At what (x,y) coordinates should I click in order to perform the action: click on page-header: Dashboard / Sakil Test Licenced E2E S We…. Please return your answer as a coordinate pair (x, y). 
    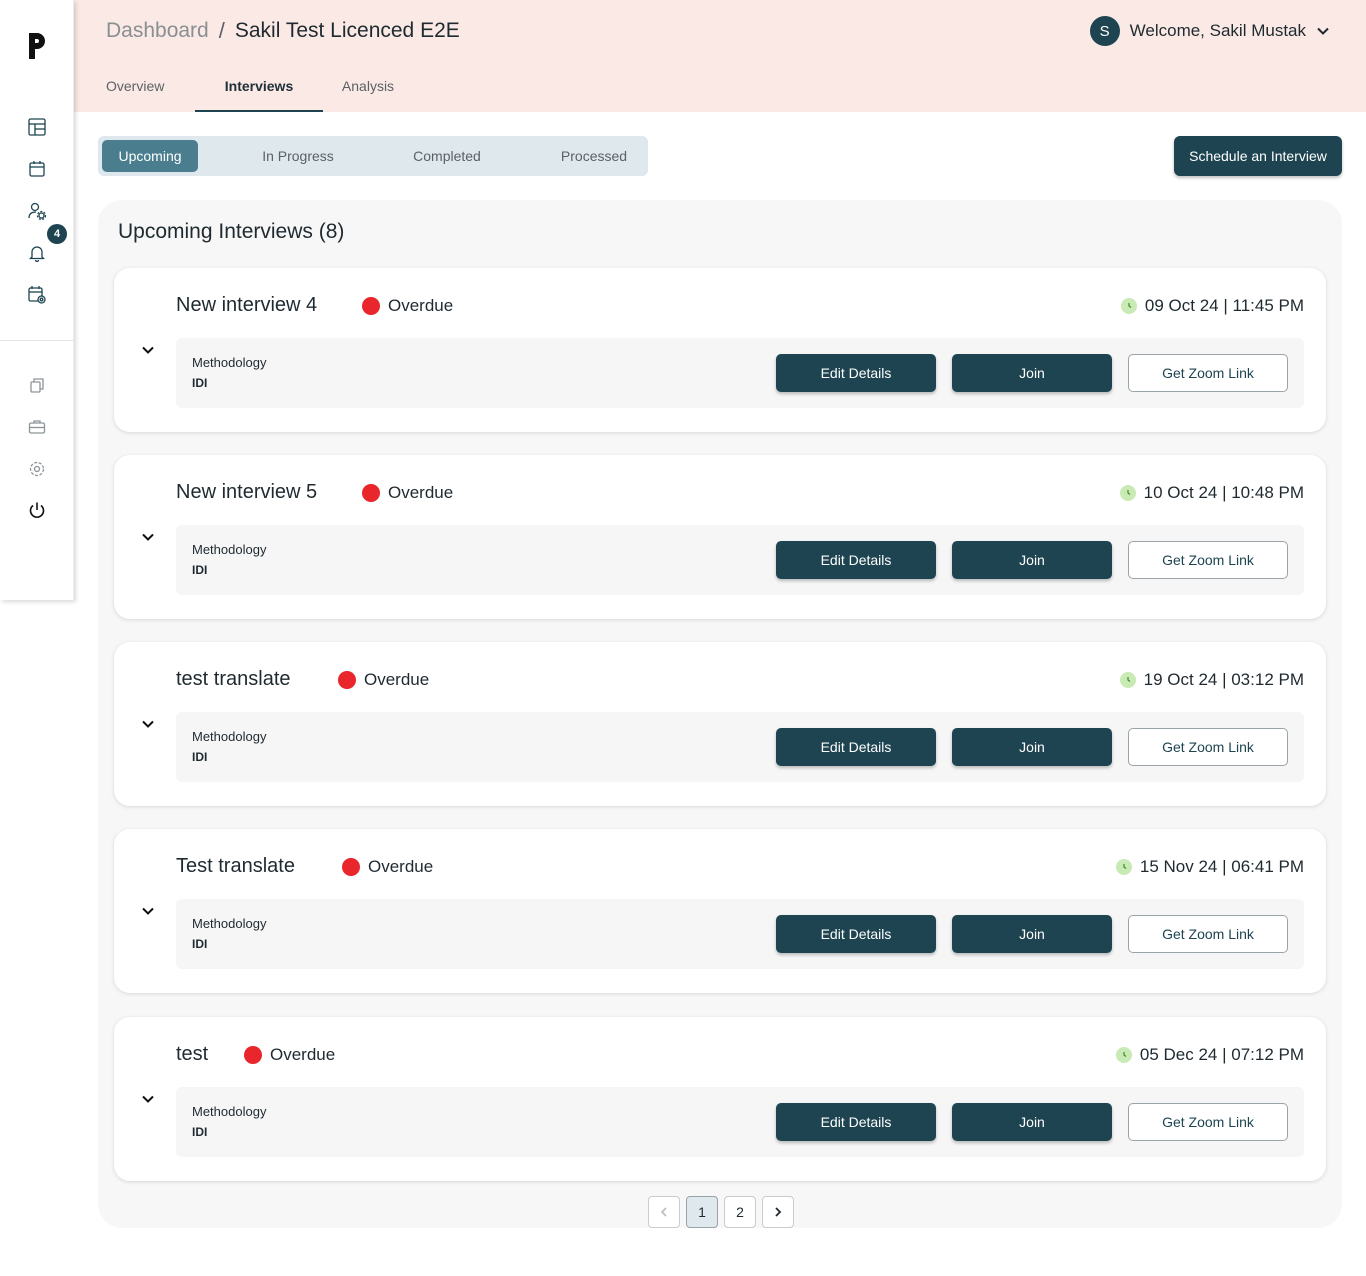
    Looking at the image, I should click on (720, 56).